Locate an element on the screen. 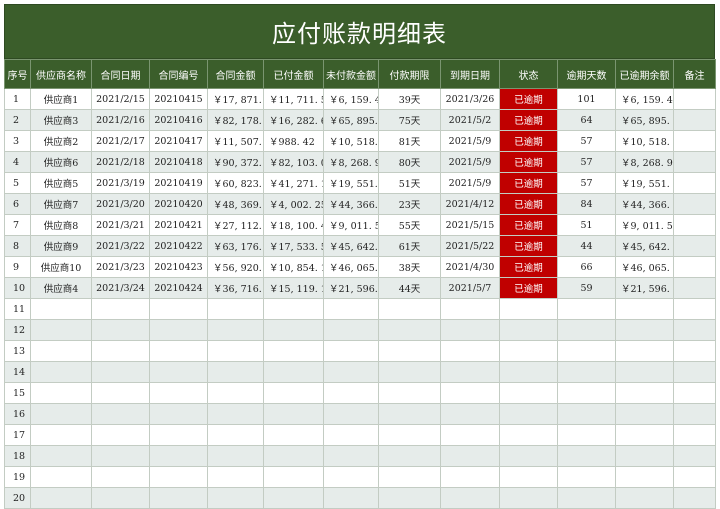  cell-overdue-balance: ￥8, 268. 93 is located at coordinates (644, 162).